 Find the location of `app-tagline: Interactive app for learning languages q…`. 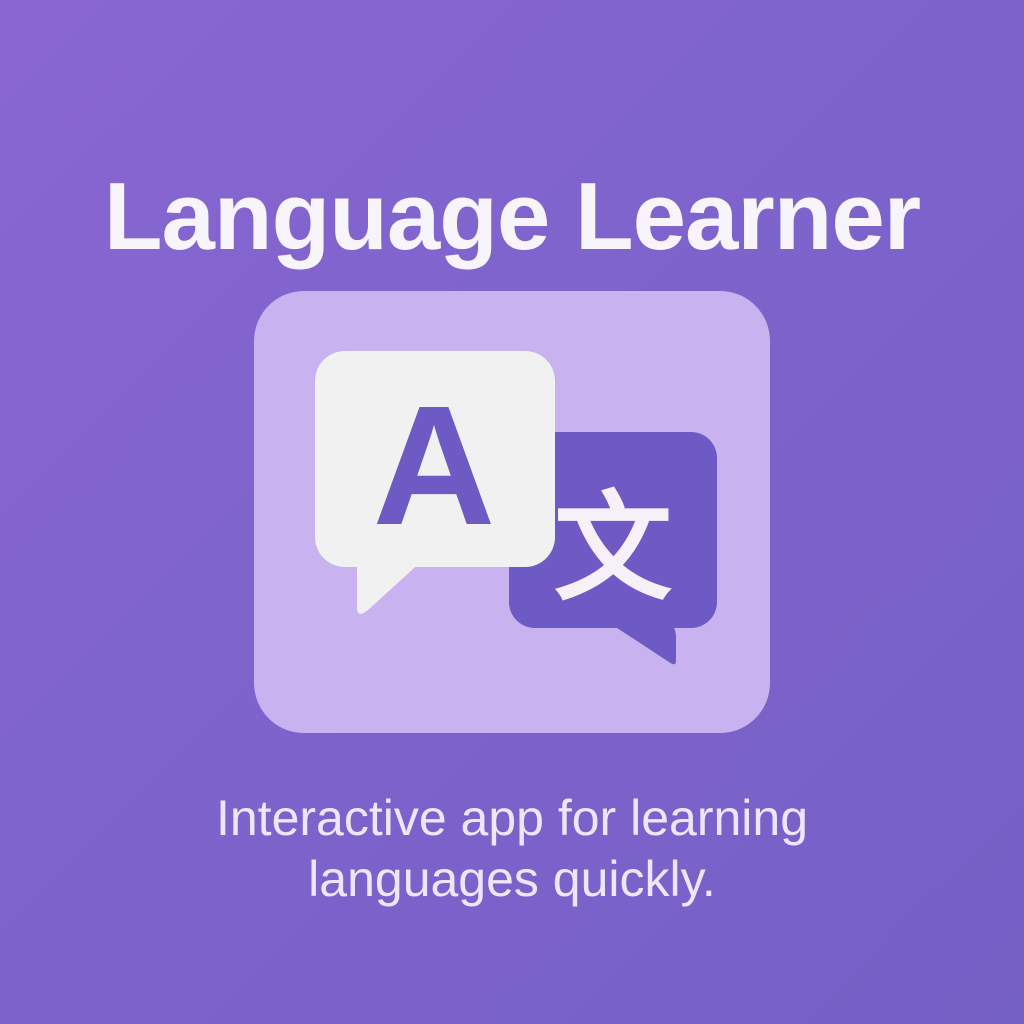

app-tagline: Interactive app for learning languages q… is located at coordinates (512, 849).